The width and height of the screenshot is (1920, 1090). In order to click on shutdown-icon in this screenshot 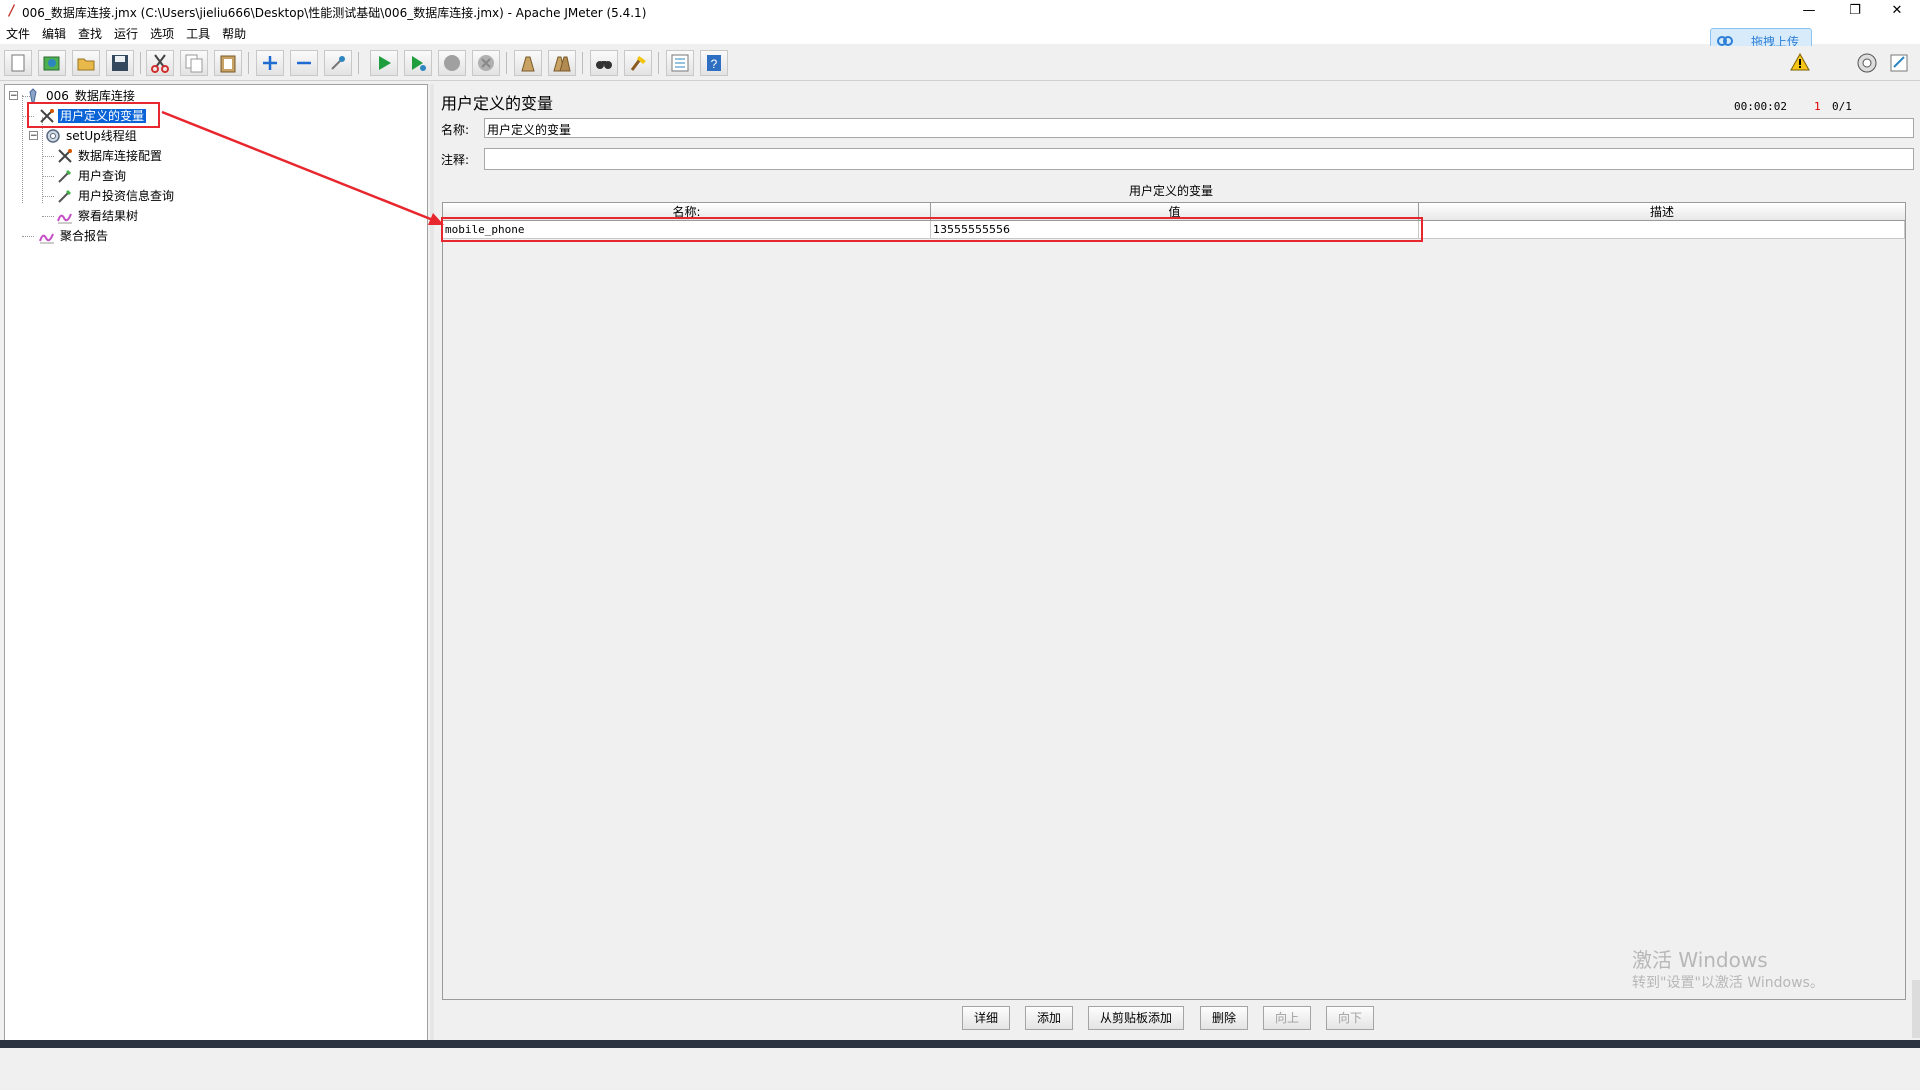, I will do `click(486, 63)`.